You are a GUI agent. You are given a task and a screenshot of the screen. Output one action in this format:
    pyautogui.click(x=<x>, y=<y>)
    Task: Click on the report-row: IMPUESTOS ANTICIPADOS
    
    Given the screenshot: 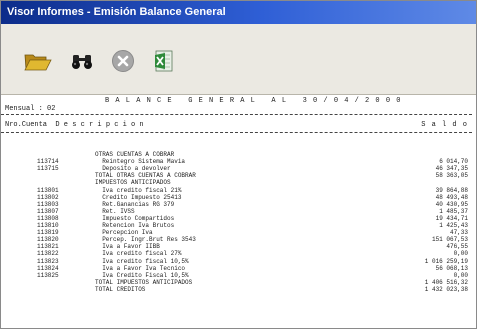 What is the action you would take?
    pyautogui.click(x=238, y=182)
    